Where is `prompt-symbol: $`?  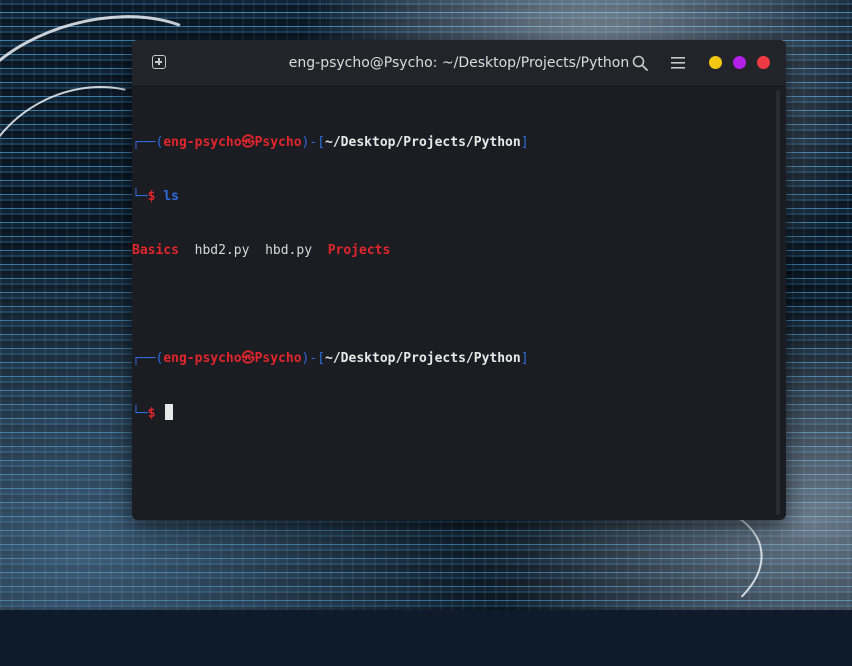
prompt-symbol: $ is located at coordinates (151, 413).